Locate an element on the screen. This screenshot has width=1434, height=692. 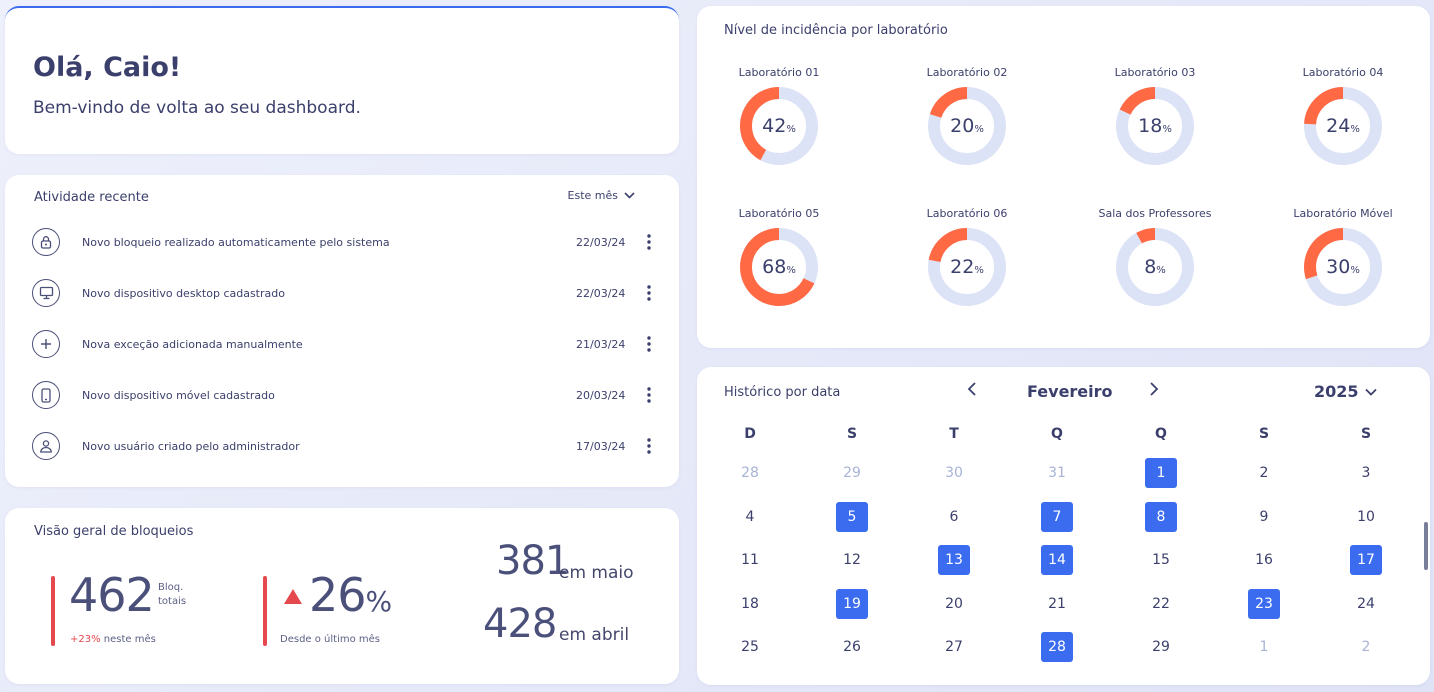
calendar-day: 20 is located at coordinates (954, 604).